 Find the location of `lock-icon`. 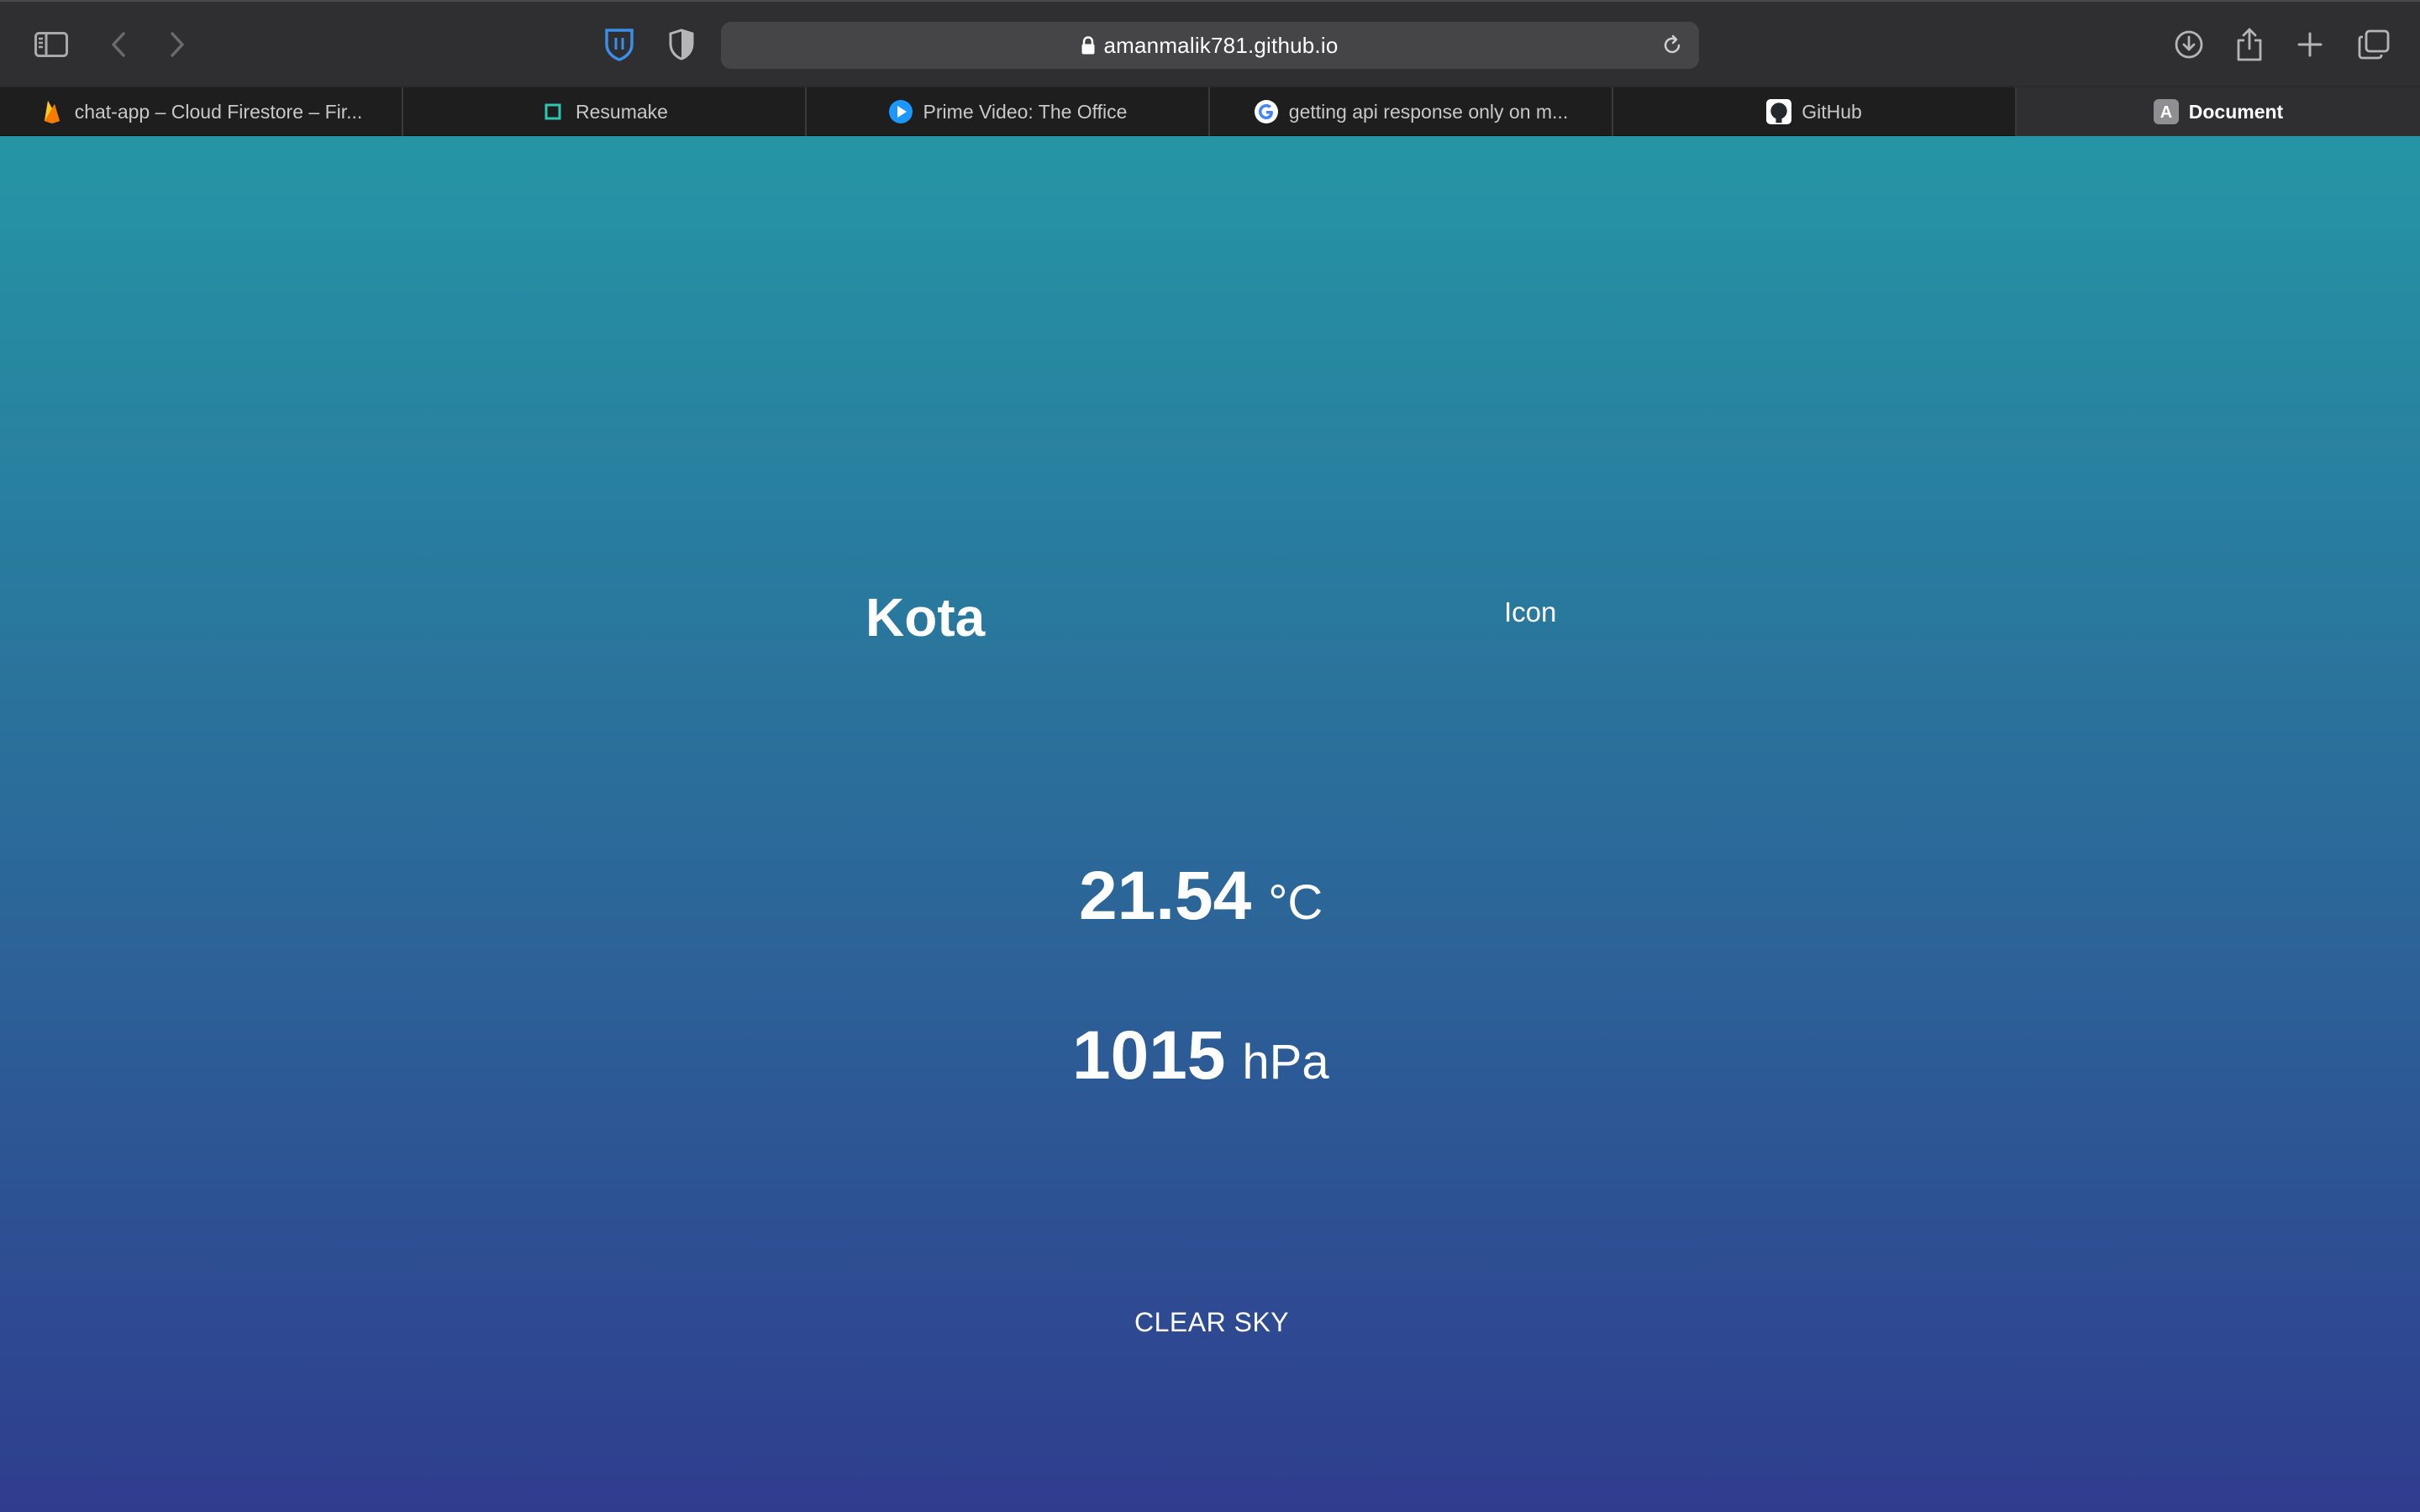

lock-icon is located at coordinates (1088, 45).